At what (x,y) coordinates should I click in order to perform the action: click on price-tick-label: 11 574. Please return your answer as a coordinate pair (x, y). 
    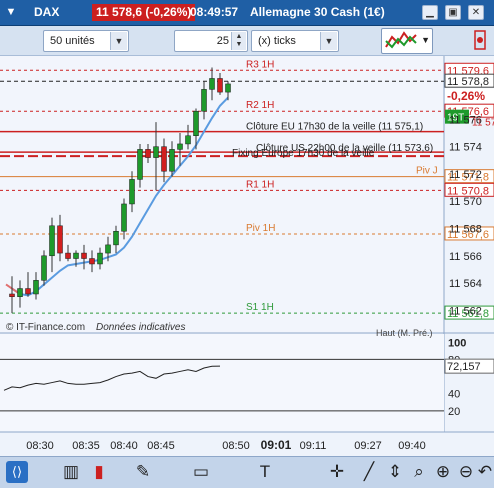
    Looking at the image, I should click on (465, 148).